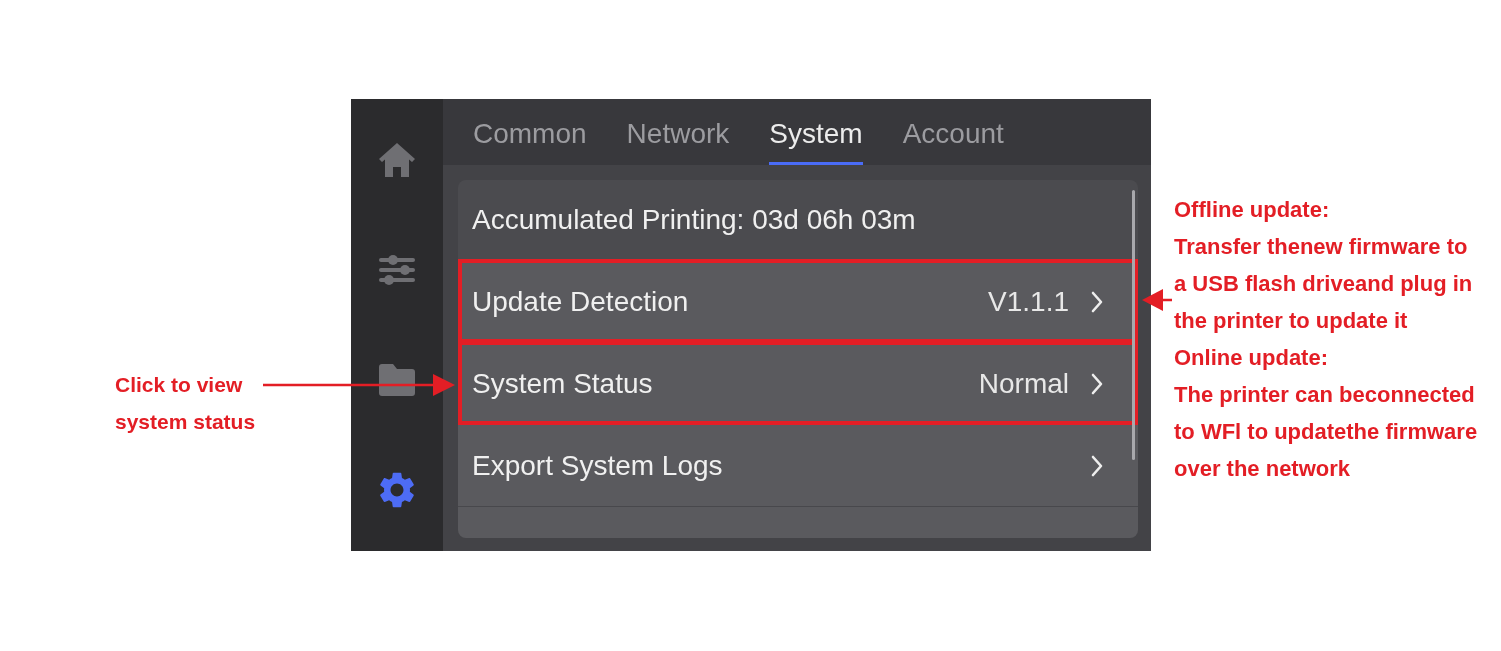 Image resolution: width=1501 pixels, height=651 pixels. I want to click on callout-text: Transfer thenew firmware to a USB flash driveand plug in the printer to update it, so click(1324, 284).